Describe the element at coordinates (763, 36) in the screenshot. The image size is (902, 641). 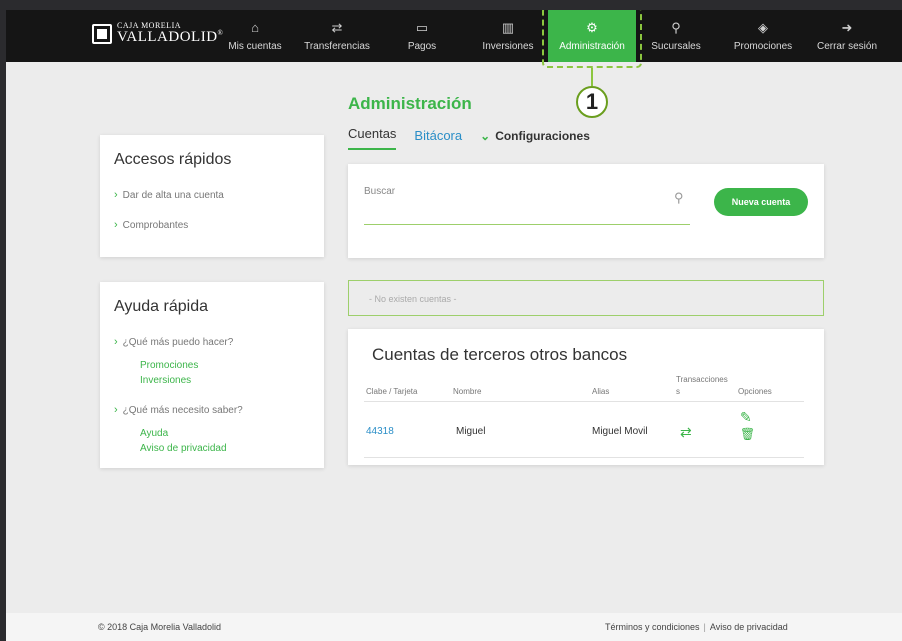
I see `nav-promociones: ◈ Promociones` at that location.